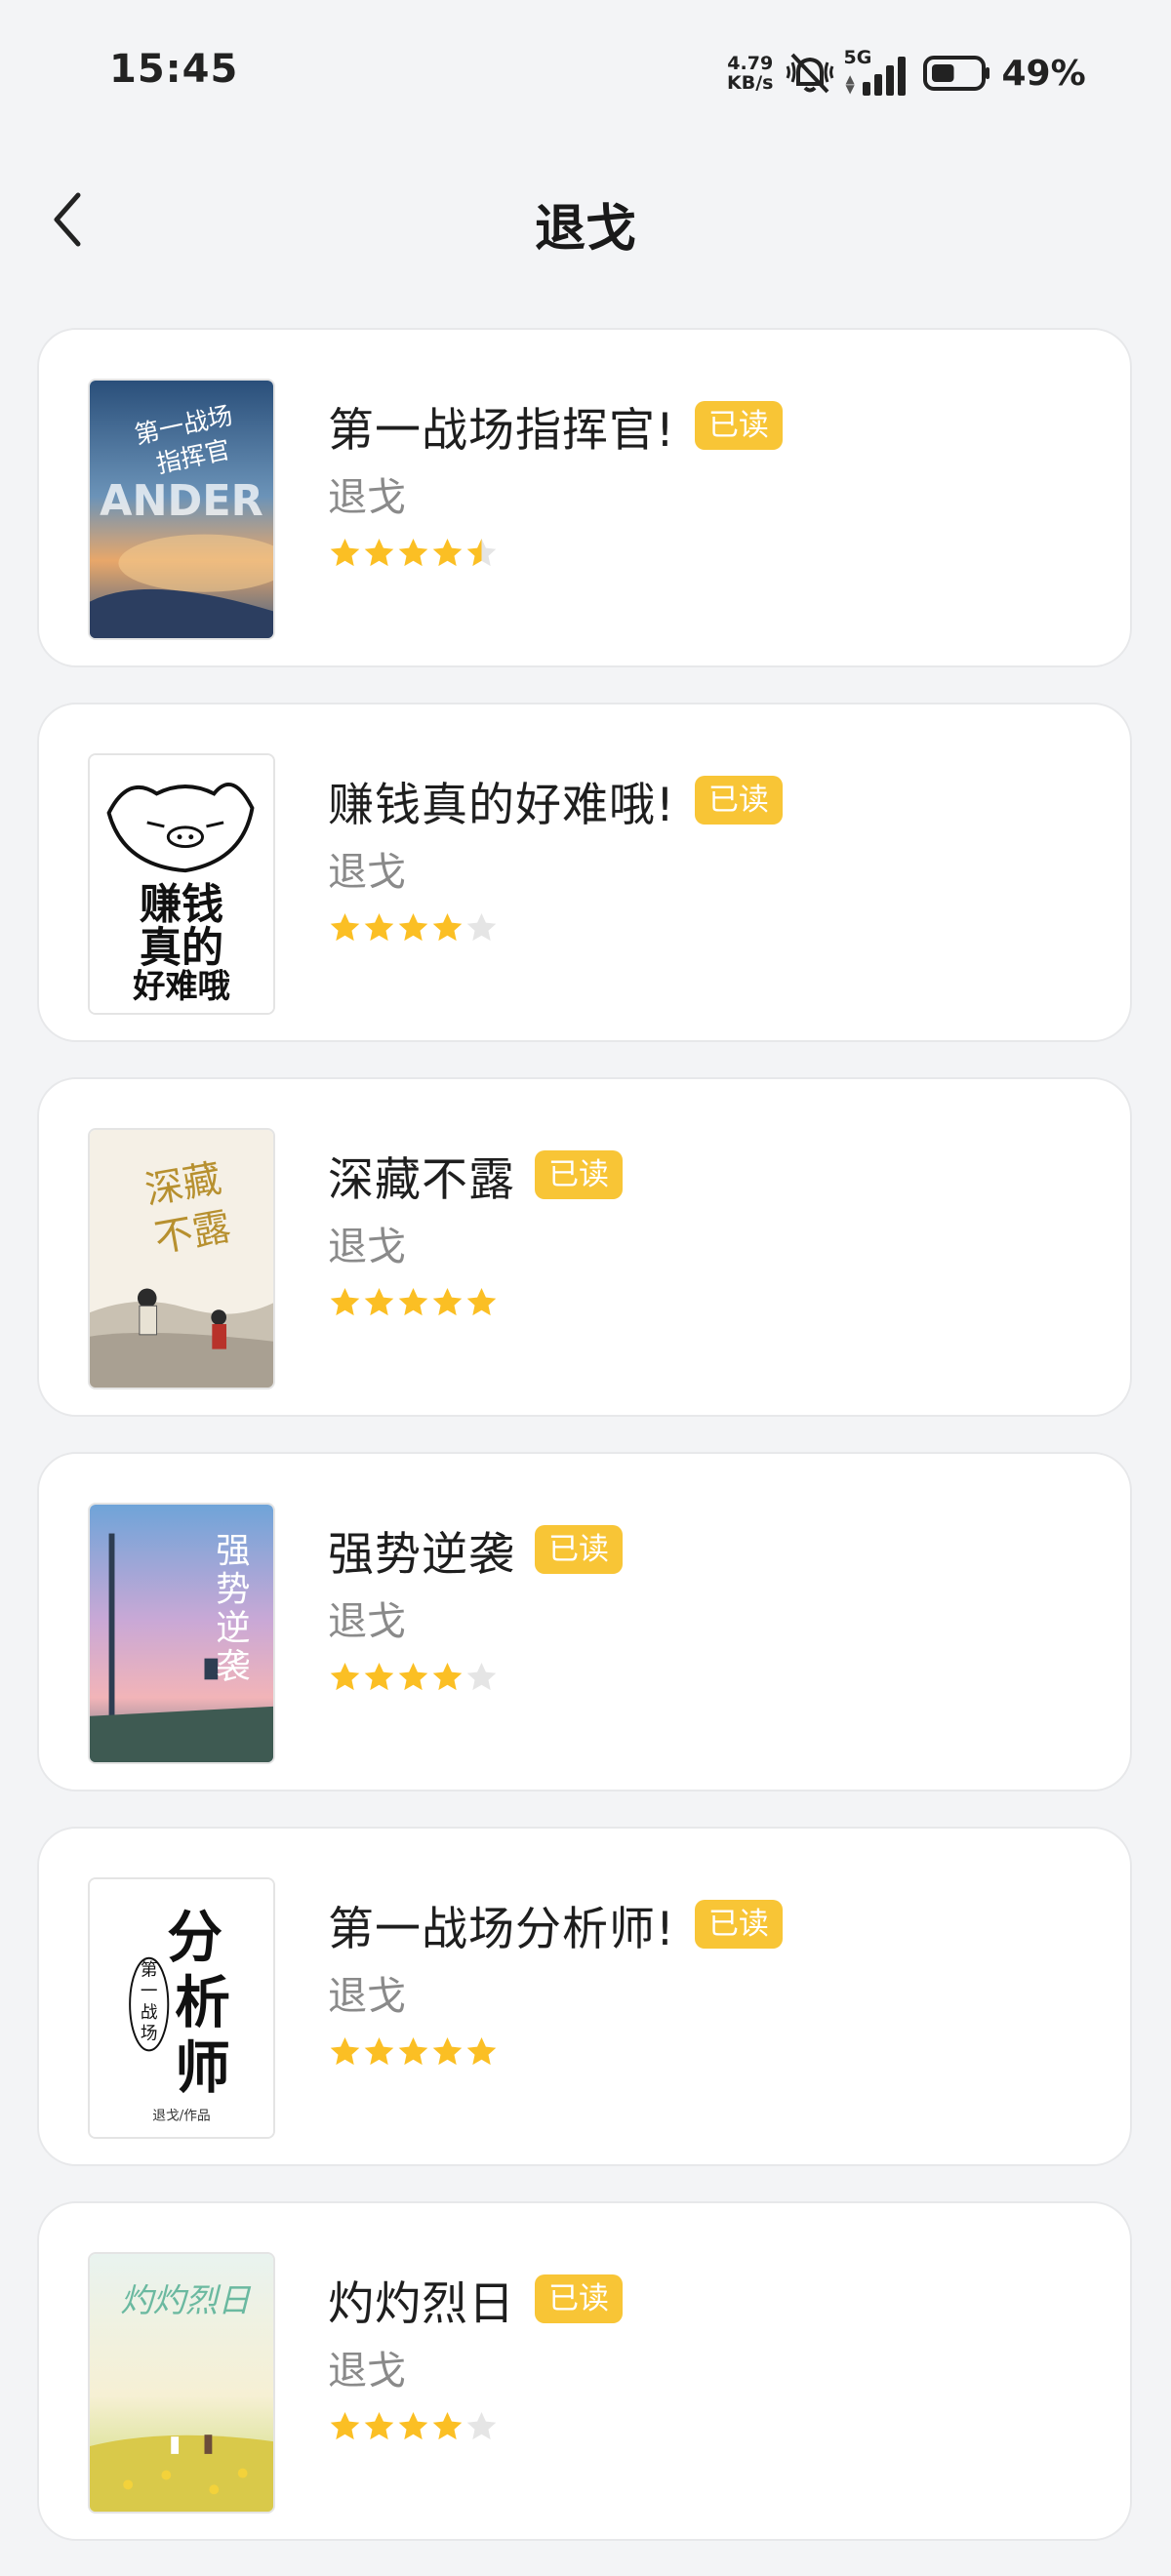  I want to click on svg-text: 师, so click(202, 2068).